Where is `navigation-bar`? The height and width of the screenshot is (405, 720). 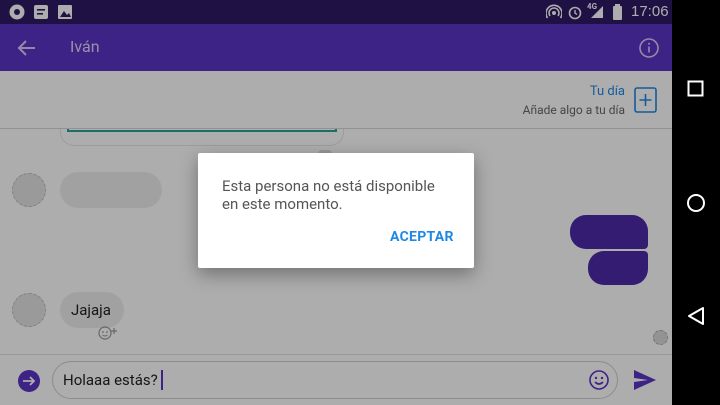 navigation-bar is located at coordinates (696, 202).